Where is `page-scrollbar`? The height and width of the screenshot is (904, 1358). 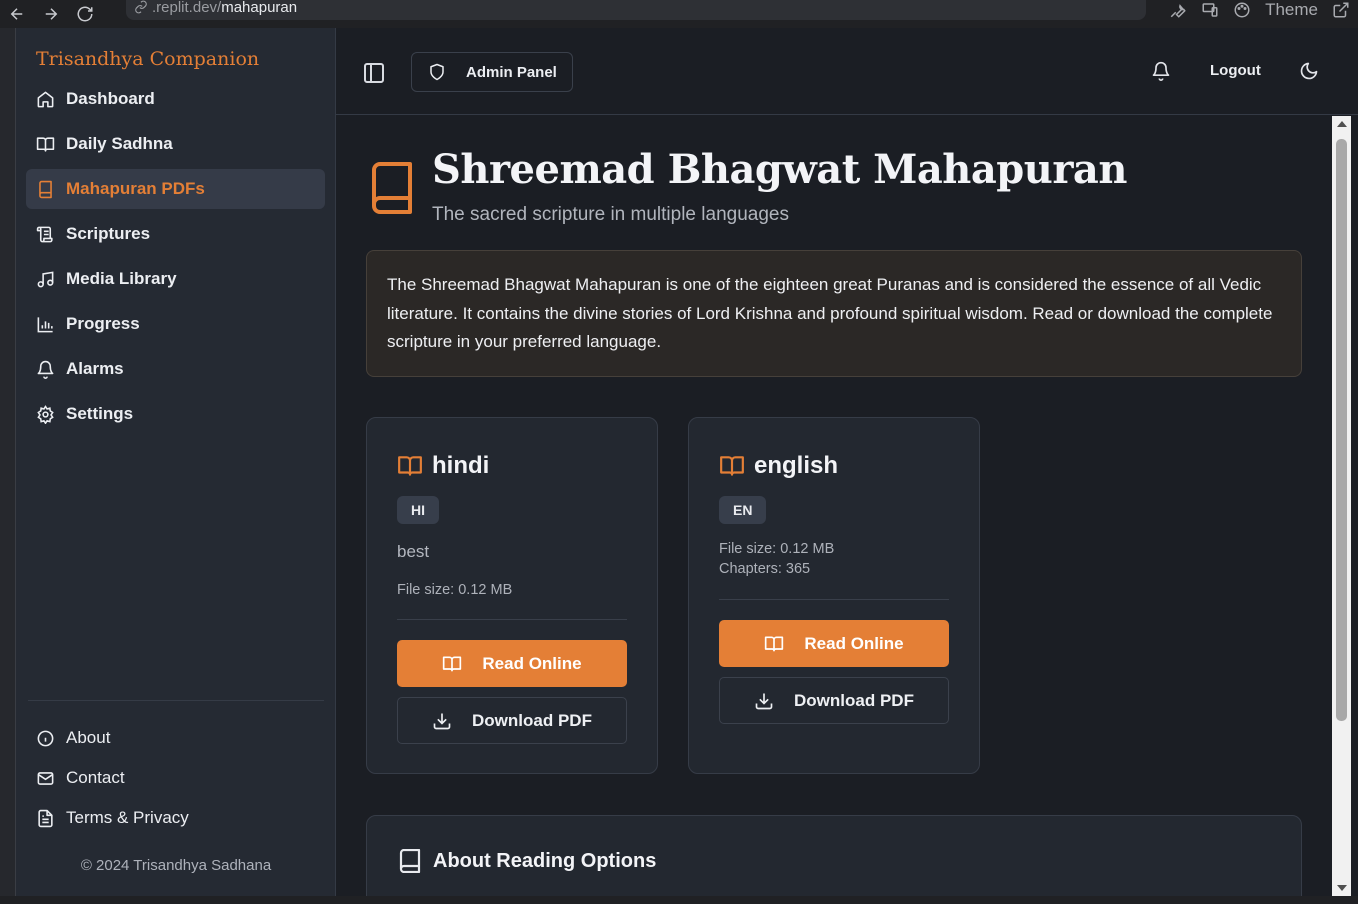
page-scrollbar is located at coordinates (1341, 506).